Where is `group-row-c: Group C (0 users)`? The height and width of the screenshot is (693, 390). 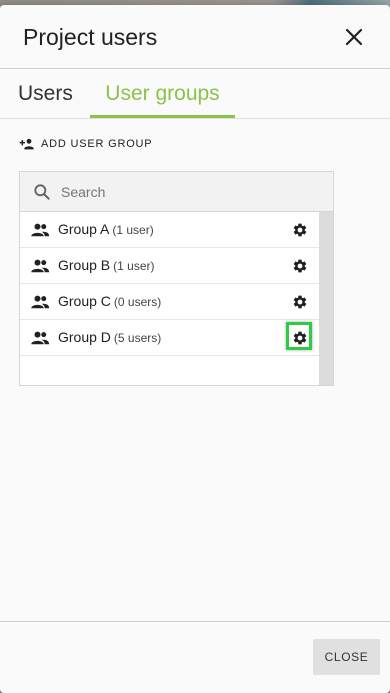
group-row-c: Group C (0 users) is located at coordinates (169, 302).